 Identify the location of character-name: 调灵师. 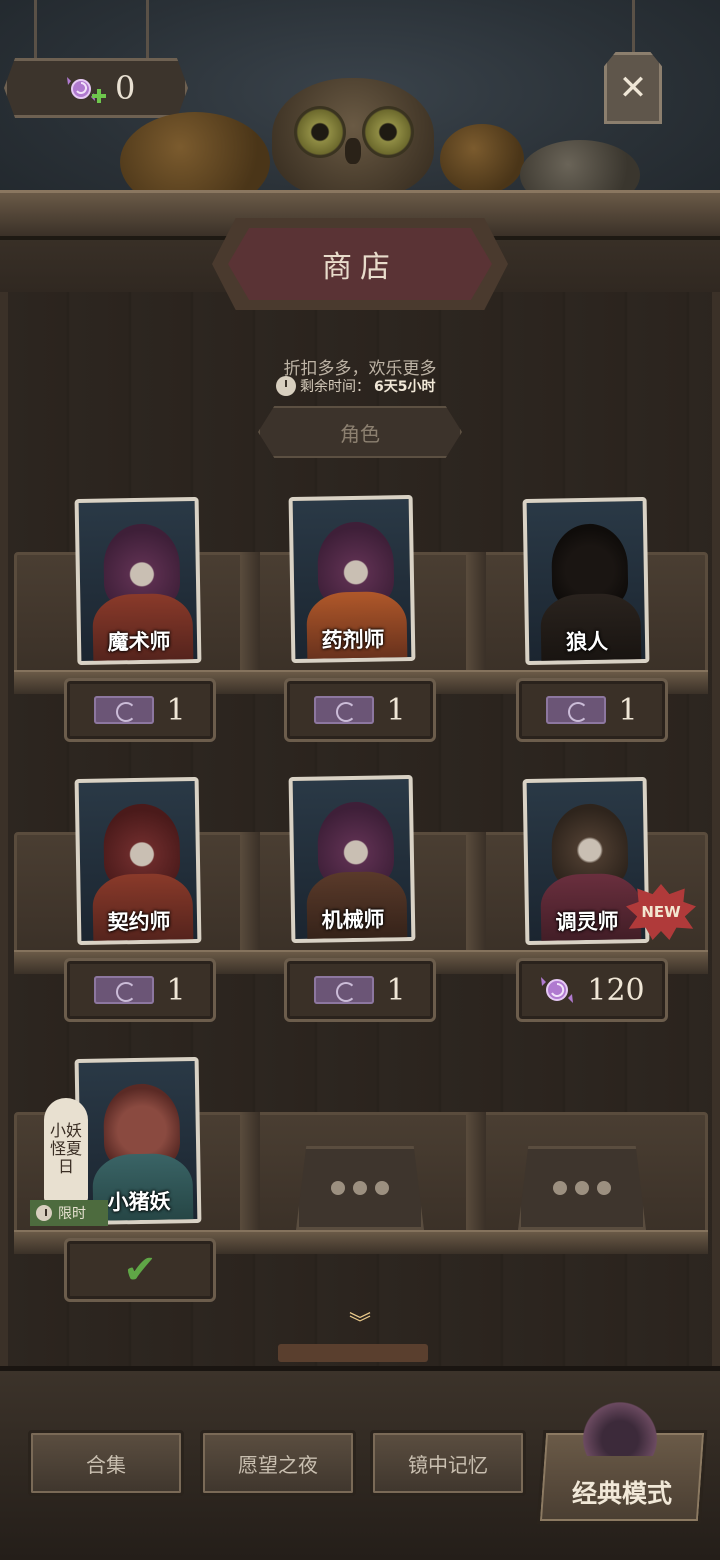
(587, 922).